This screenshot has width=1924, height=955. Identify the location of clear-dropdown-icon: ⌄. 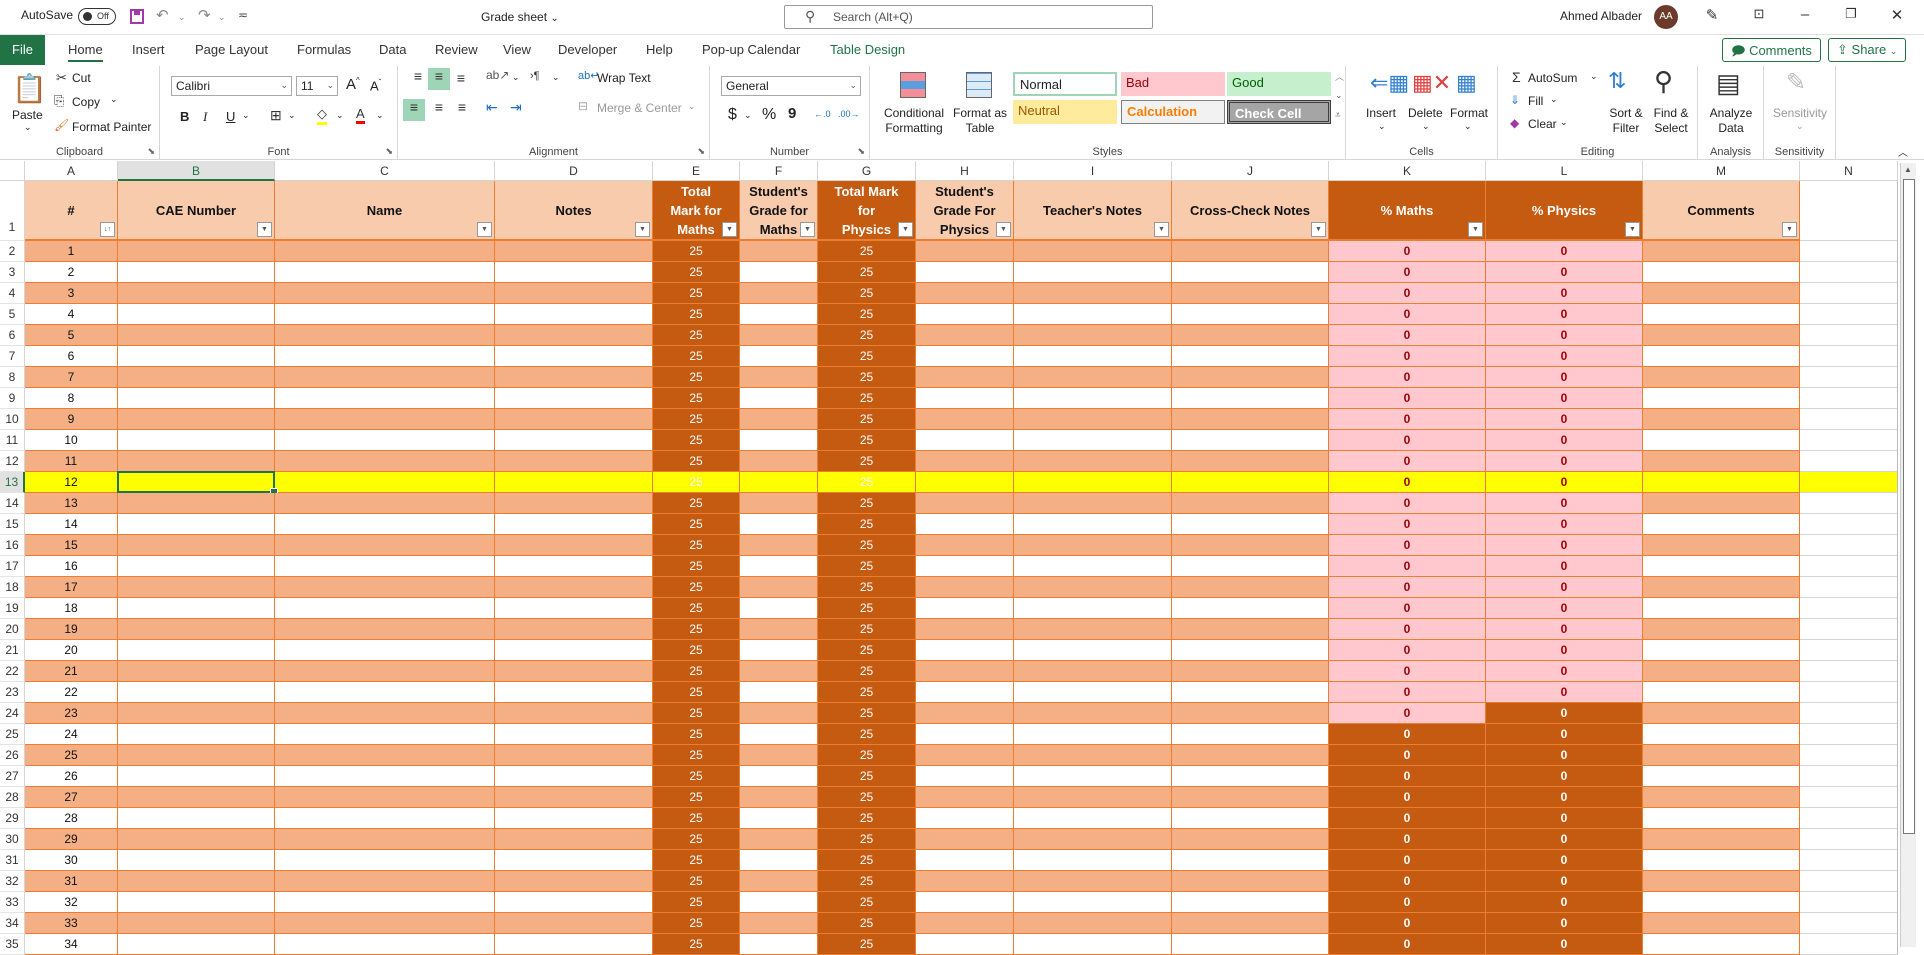
(1564, 122).